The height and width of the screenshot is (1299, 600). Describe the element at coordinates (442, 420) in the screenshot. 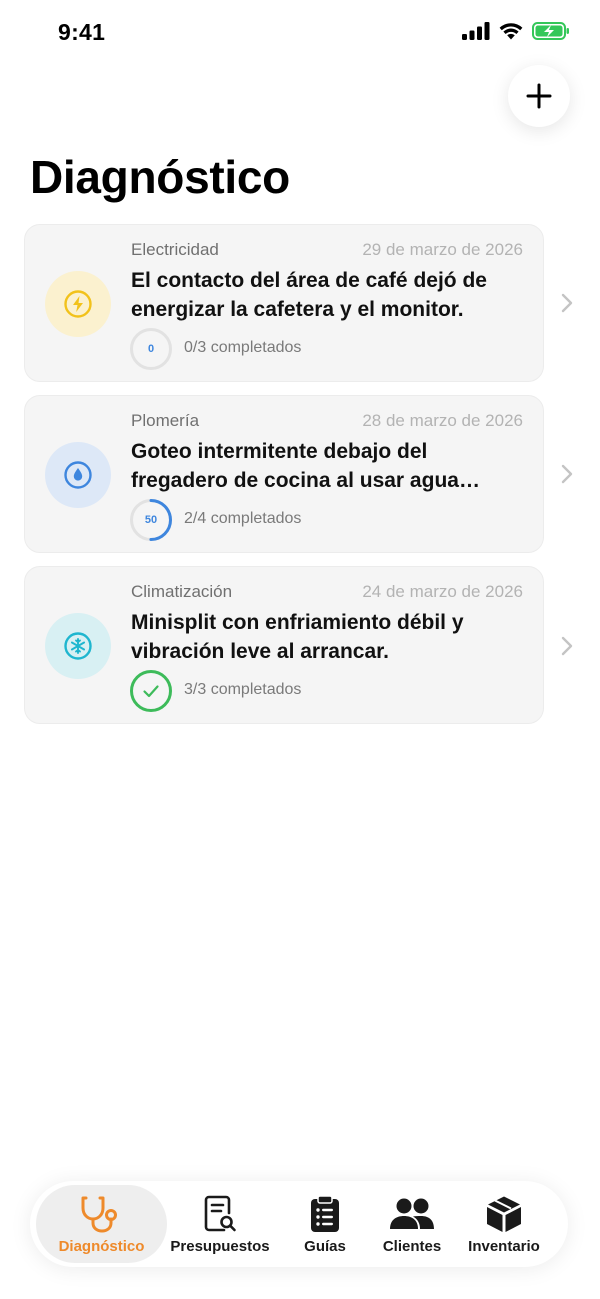

I see `card-date: 28 de marzo de 2026` at that location.